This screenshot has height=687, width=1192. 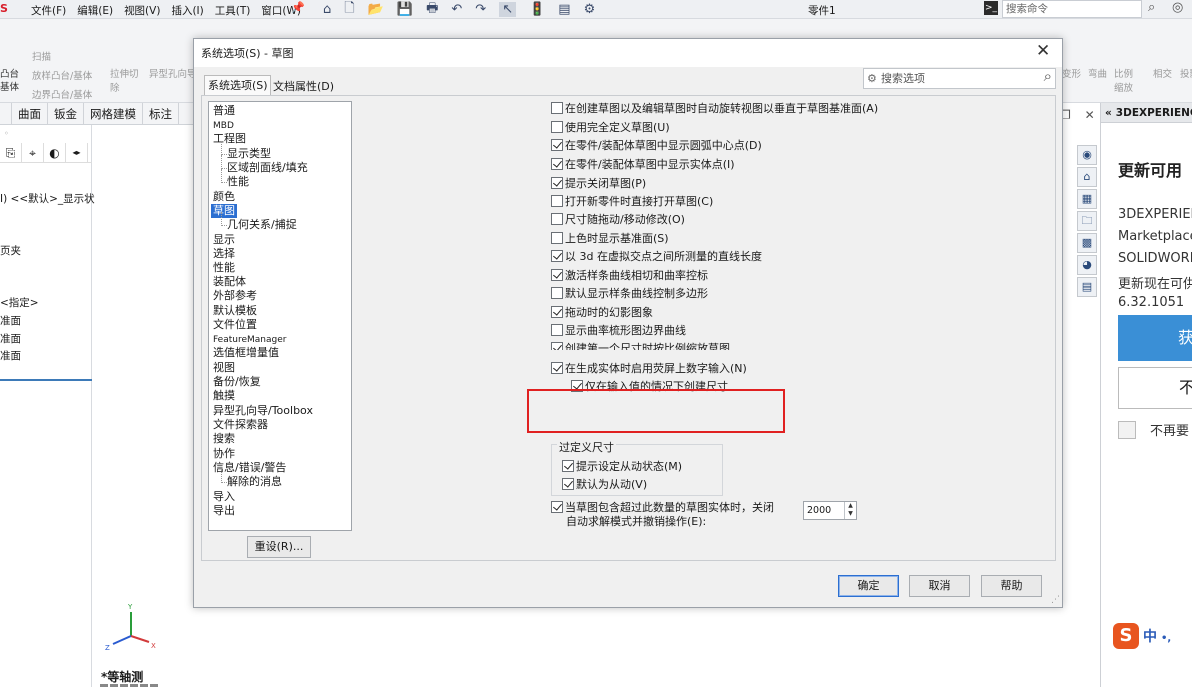 I want to click on cancel-button: 取消, so click(x=939, y=586).